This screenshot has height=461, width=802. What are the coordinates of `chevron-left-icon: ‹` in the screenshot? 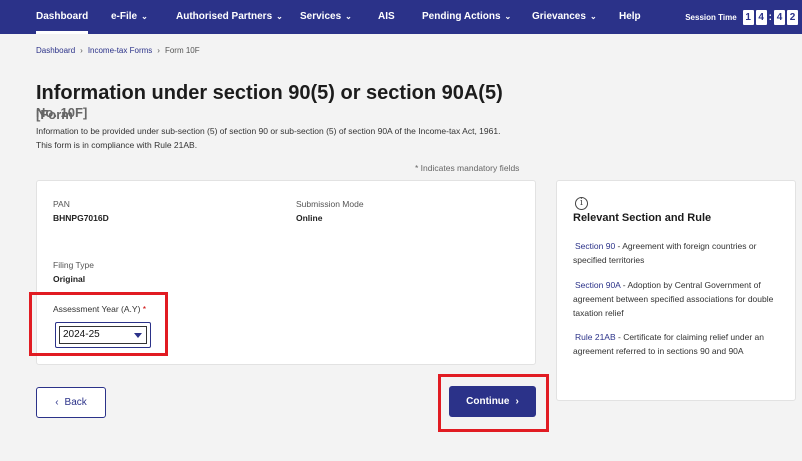 It's located at (57, 402).